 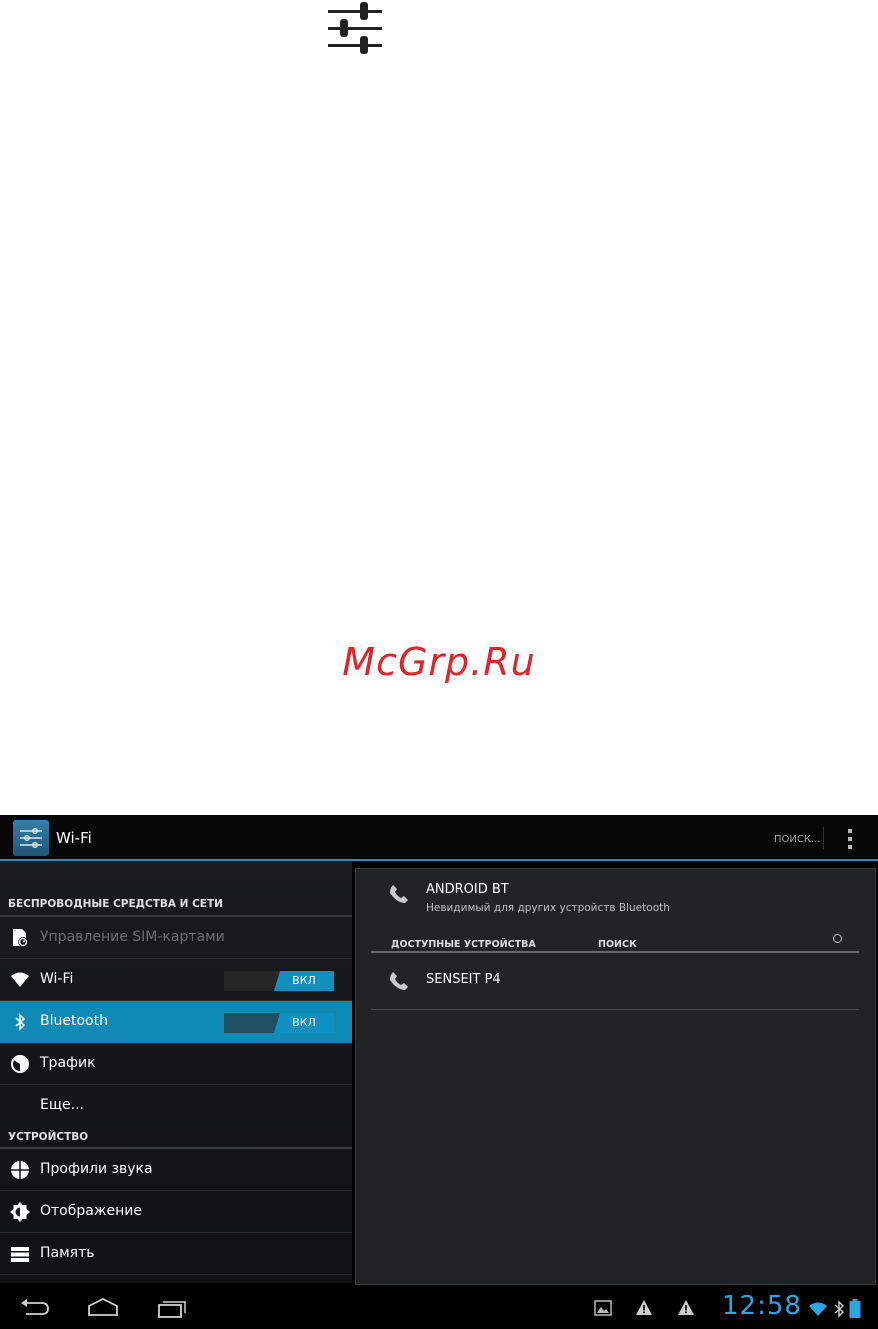 I want to click on settings-app-icon, so click(x=31, y=838).